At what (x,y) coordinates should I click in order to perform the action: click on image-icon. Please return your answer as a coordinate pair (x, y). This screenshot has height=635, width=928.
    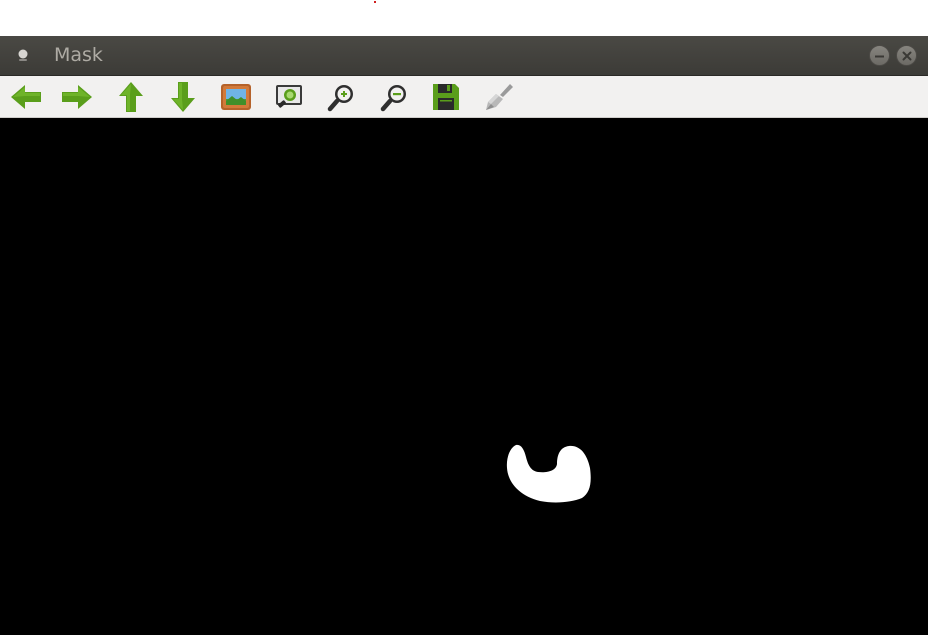
    Looking at the image, I should click on (236, 97).